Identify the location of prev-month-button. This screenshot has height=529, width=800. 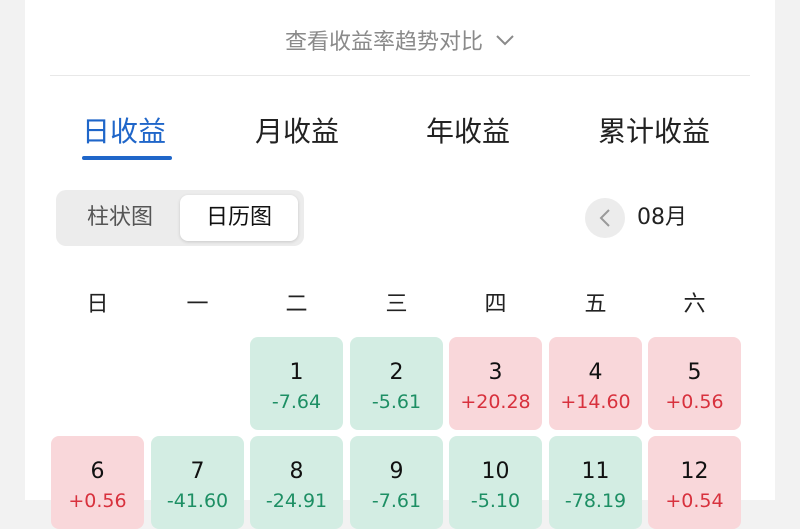
(605, 218).